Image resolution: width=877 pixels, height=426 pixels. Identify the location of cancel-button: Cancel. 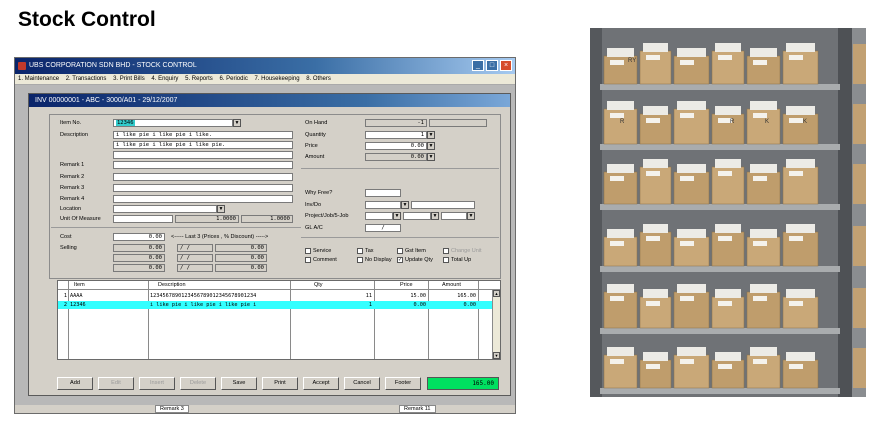
(362, 383).